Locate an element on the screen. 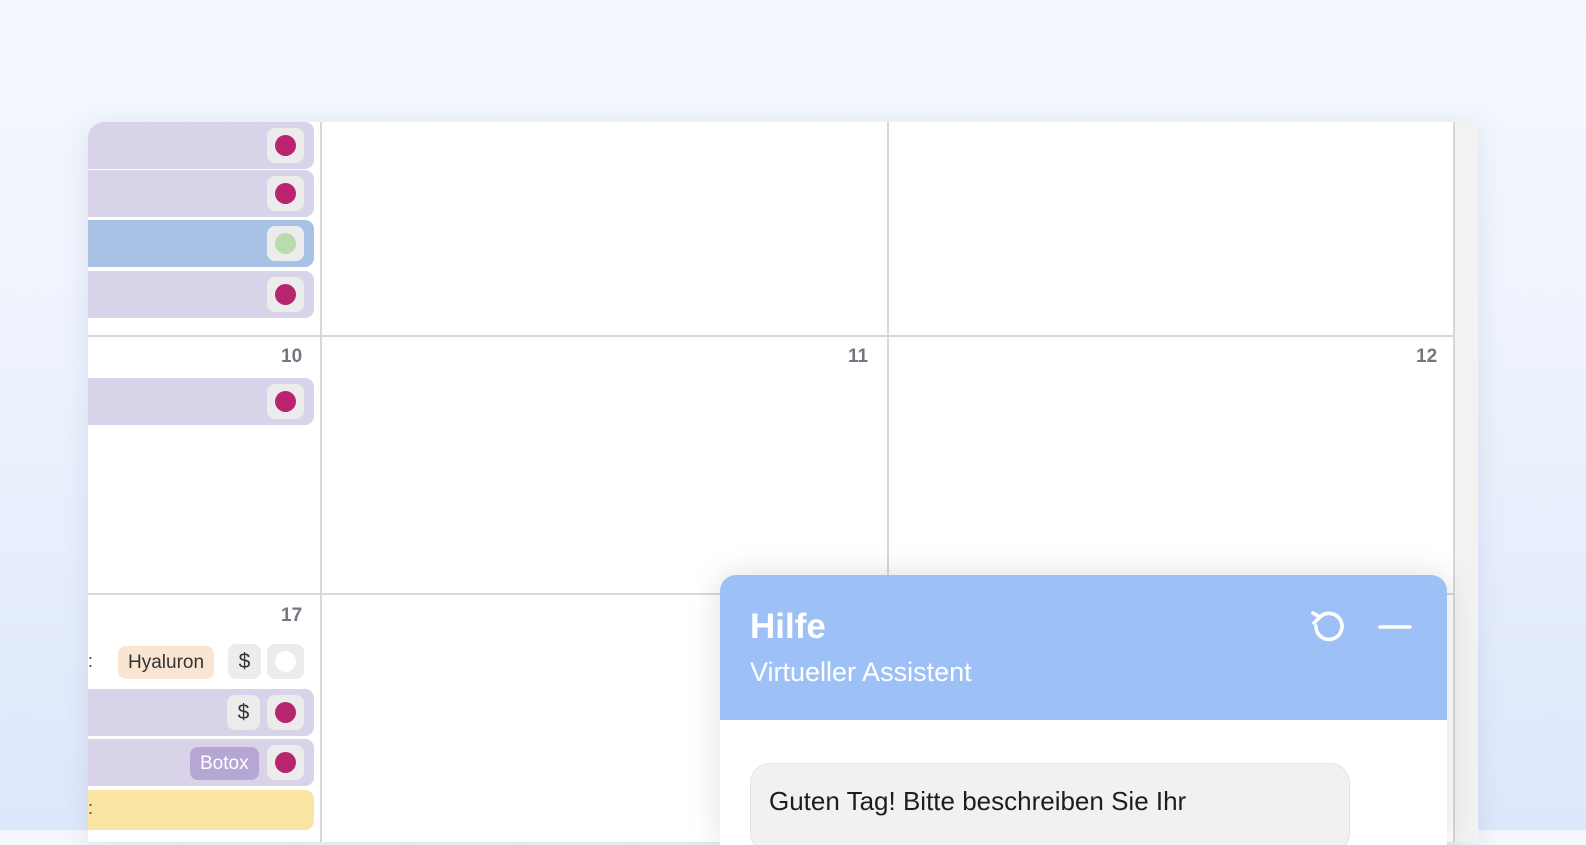 This screenshot has width=1586, height=845. calendar-event: : Hyaluron $ is located at coordinates (201, 661).